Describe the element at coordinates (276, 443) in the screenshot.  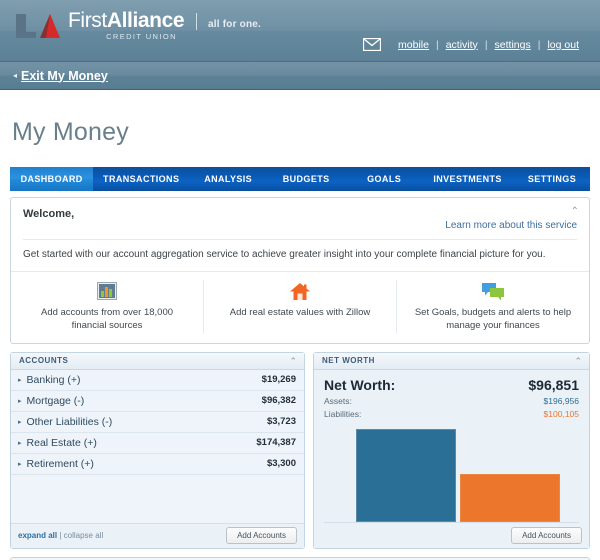
I see `account-value: $174,387` at that location.